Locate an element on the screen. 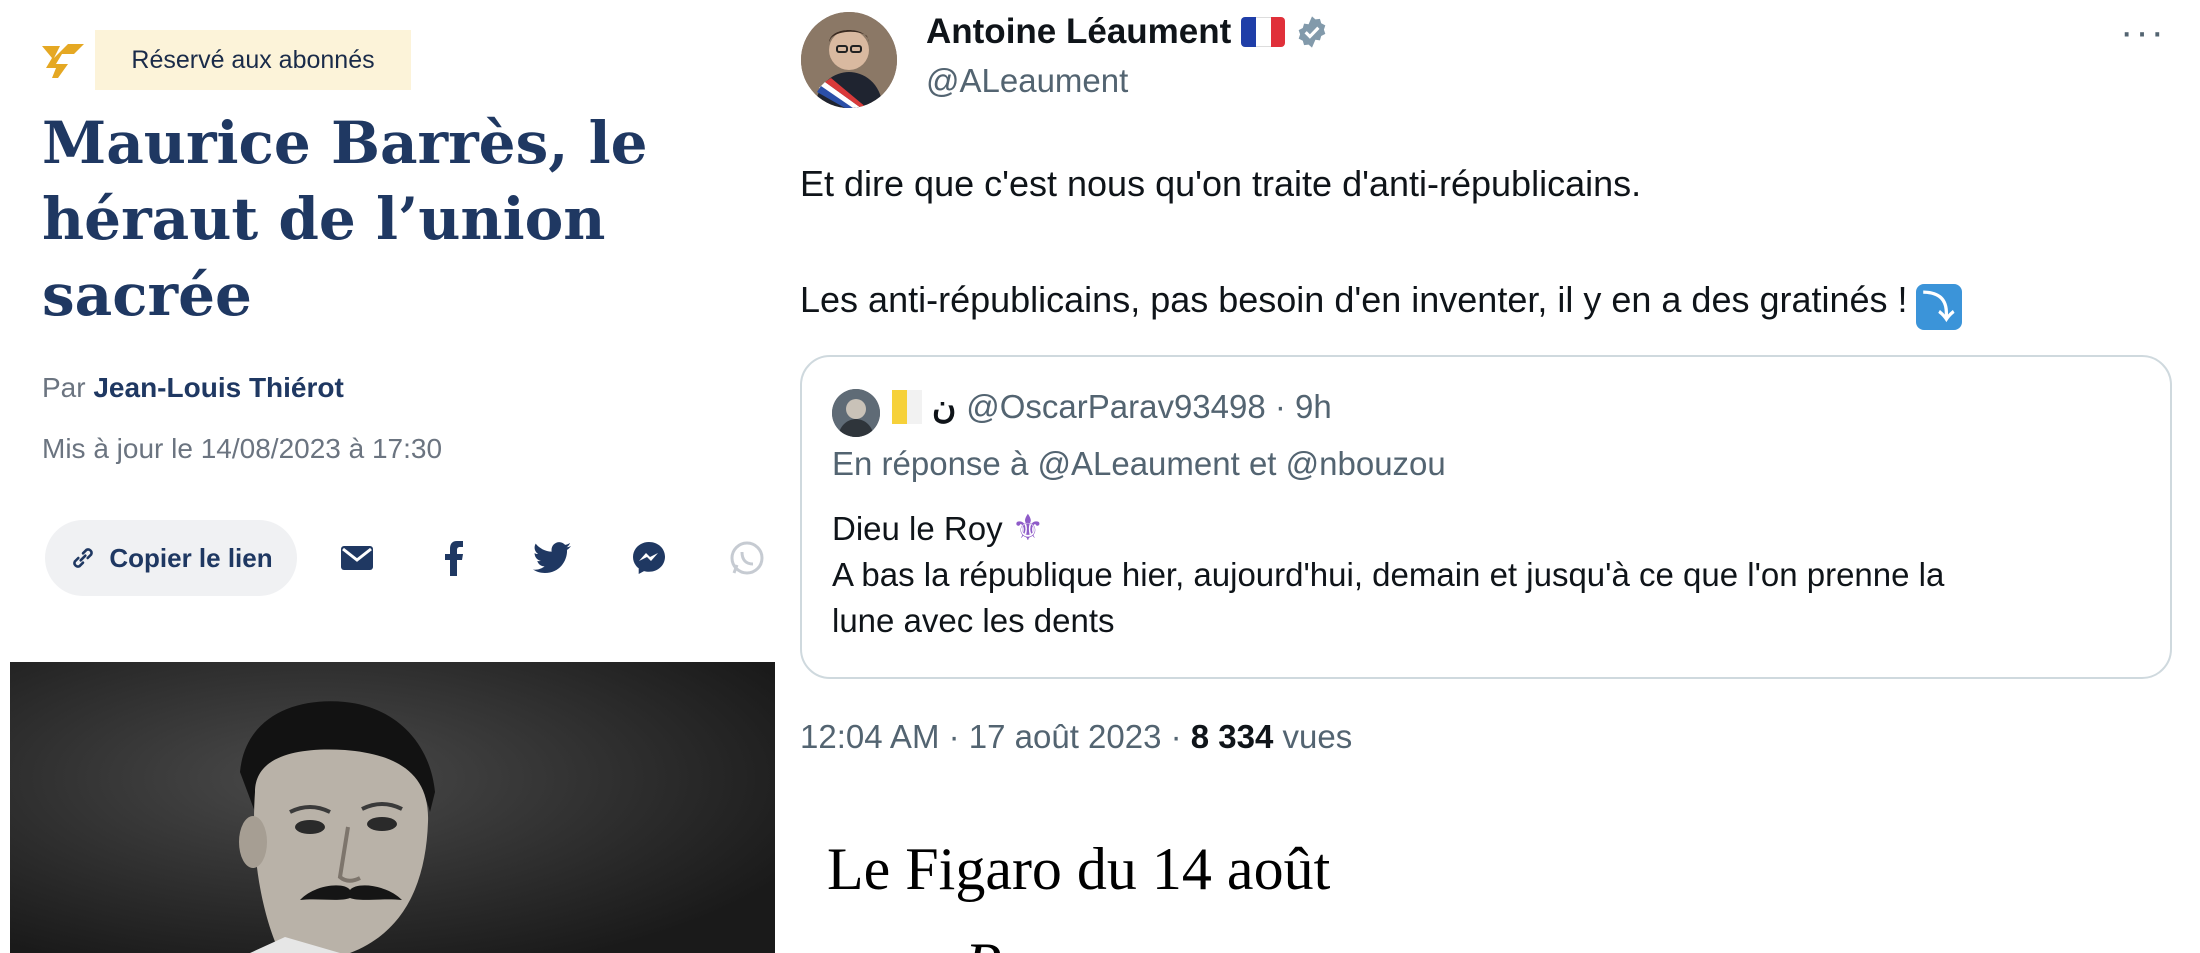 The image size is (2200, 953). share-bar: Copier le lien is located at coordinates (410, 558).